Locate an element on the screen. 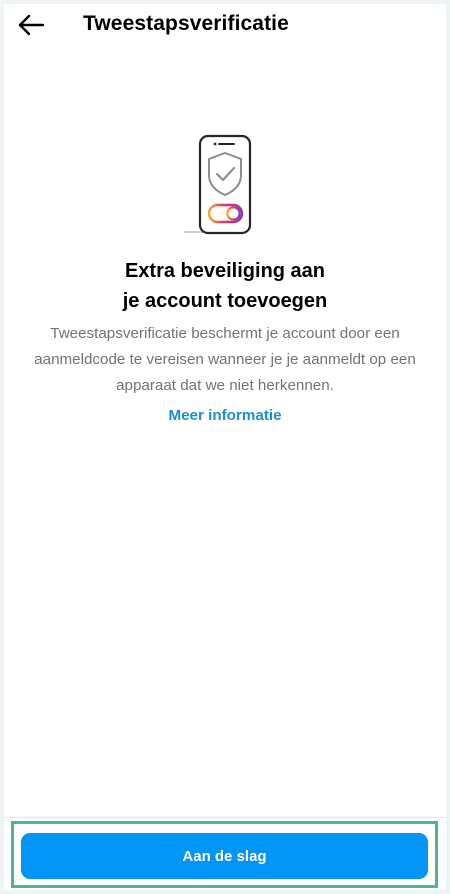 This screenshot has height=894, width=450. illustration is located at coordinates (225, 187).